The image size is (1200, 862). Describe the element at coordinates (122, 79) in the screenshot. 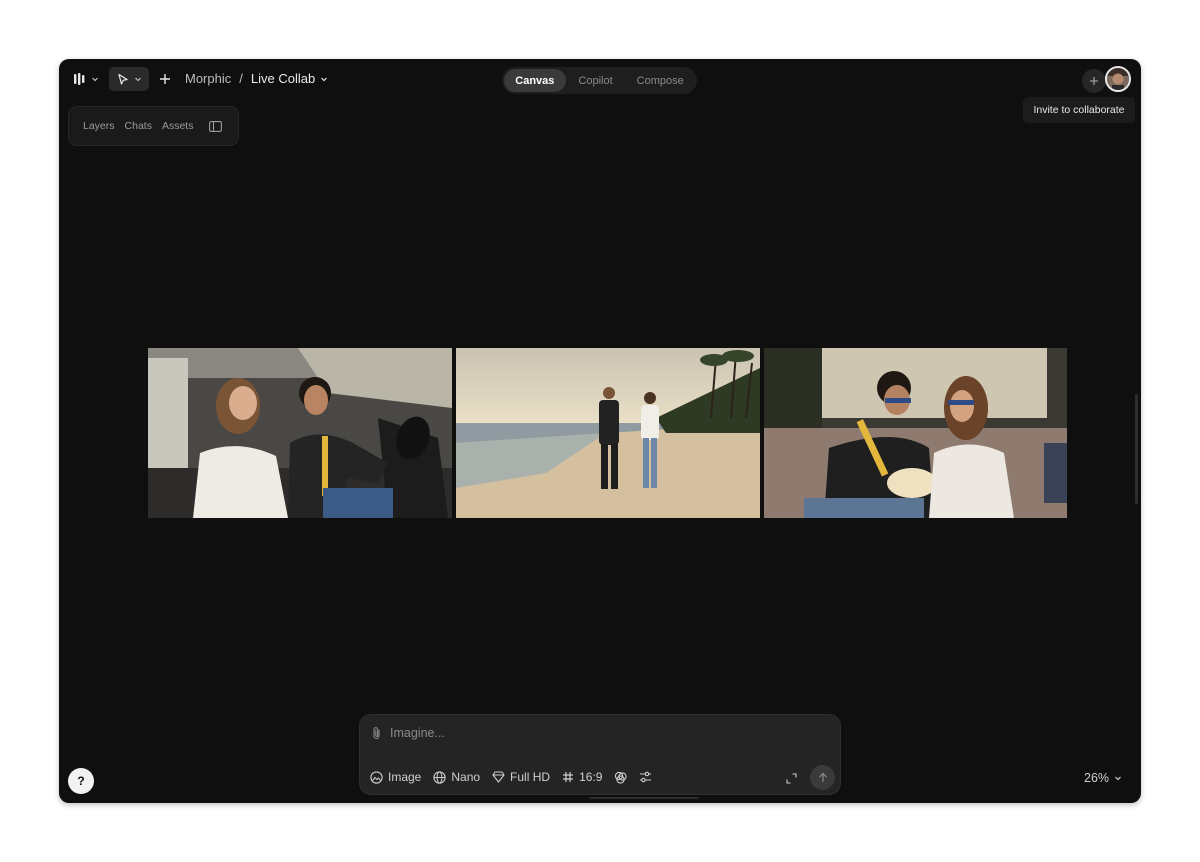

I see `cursor-icon` at that location.